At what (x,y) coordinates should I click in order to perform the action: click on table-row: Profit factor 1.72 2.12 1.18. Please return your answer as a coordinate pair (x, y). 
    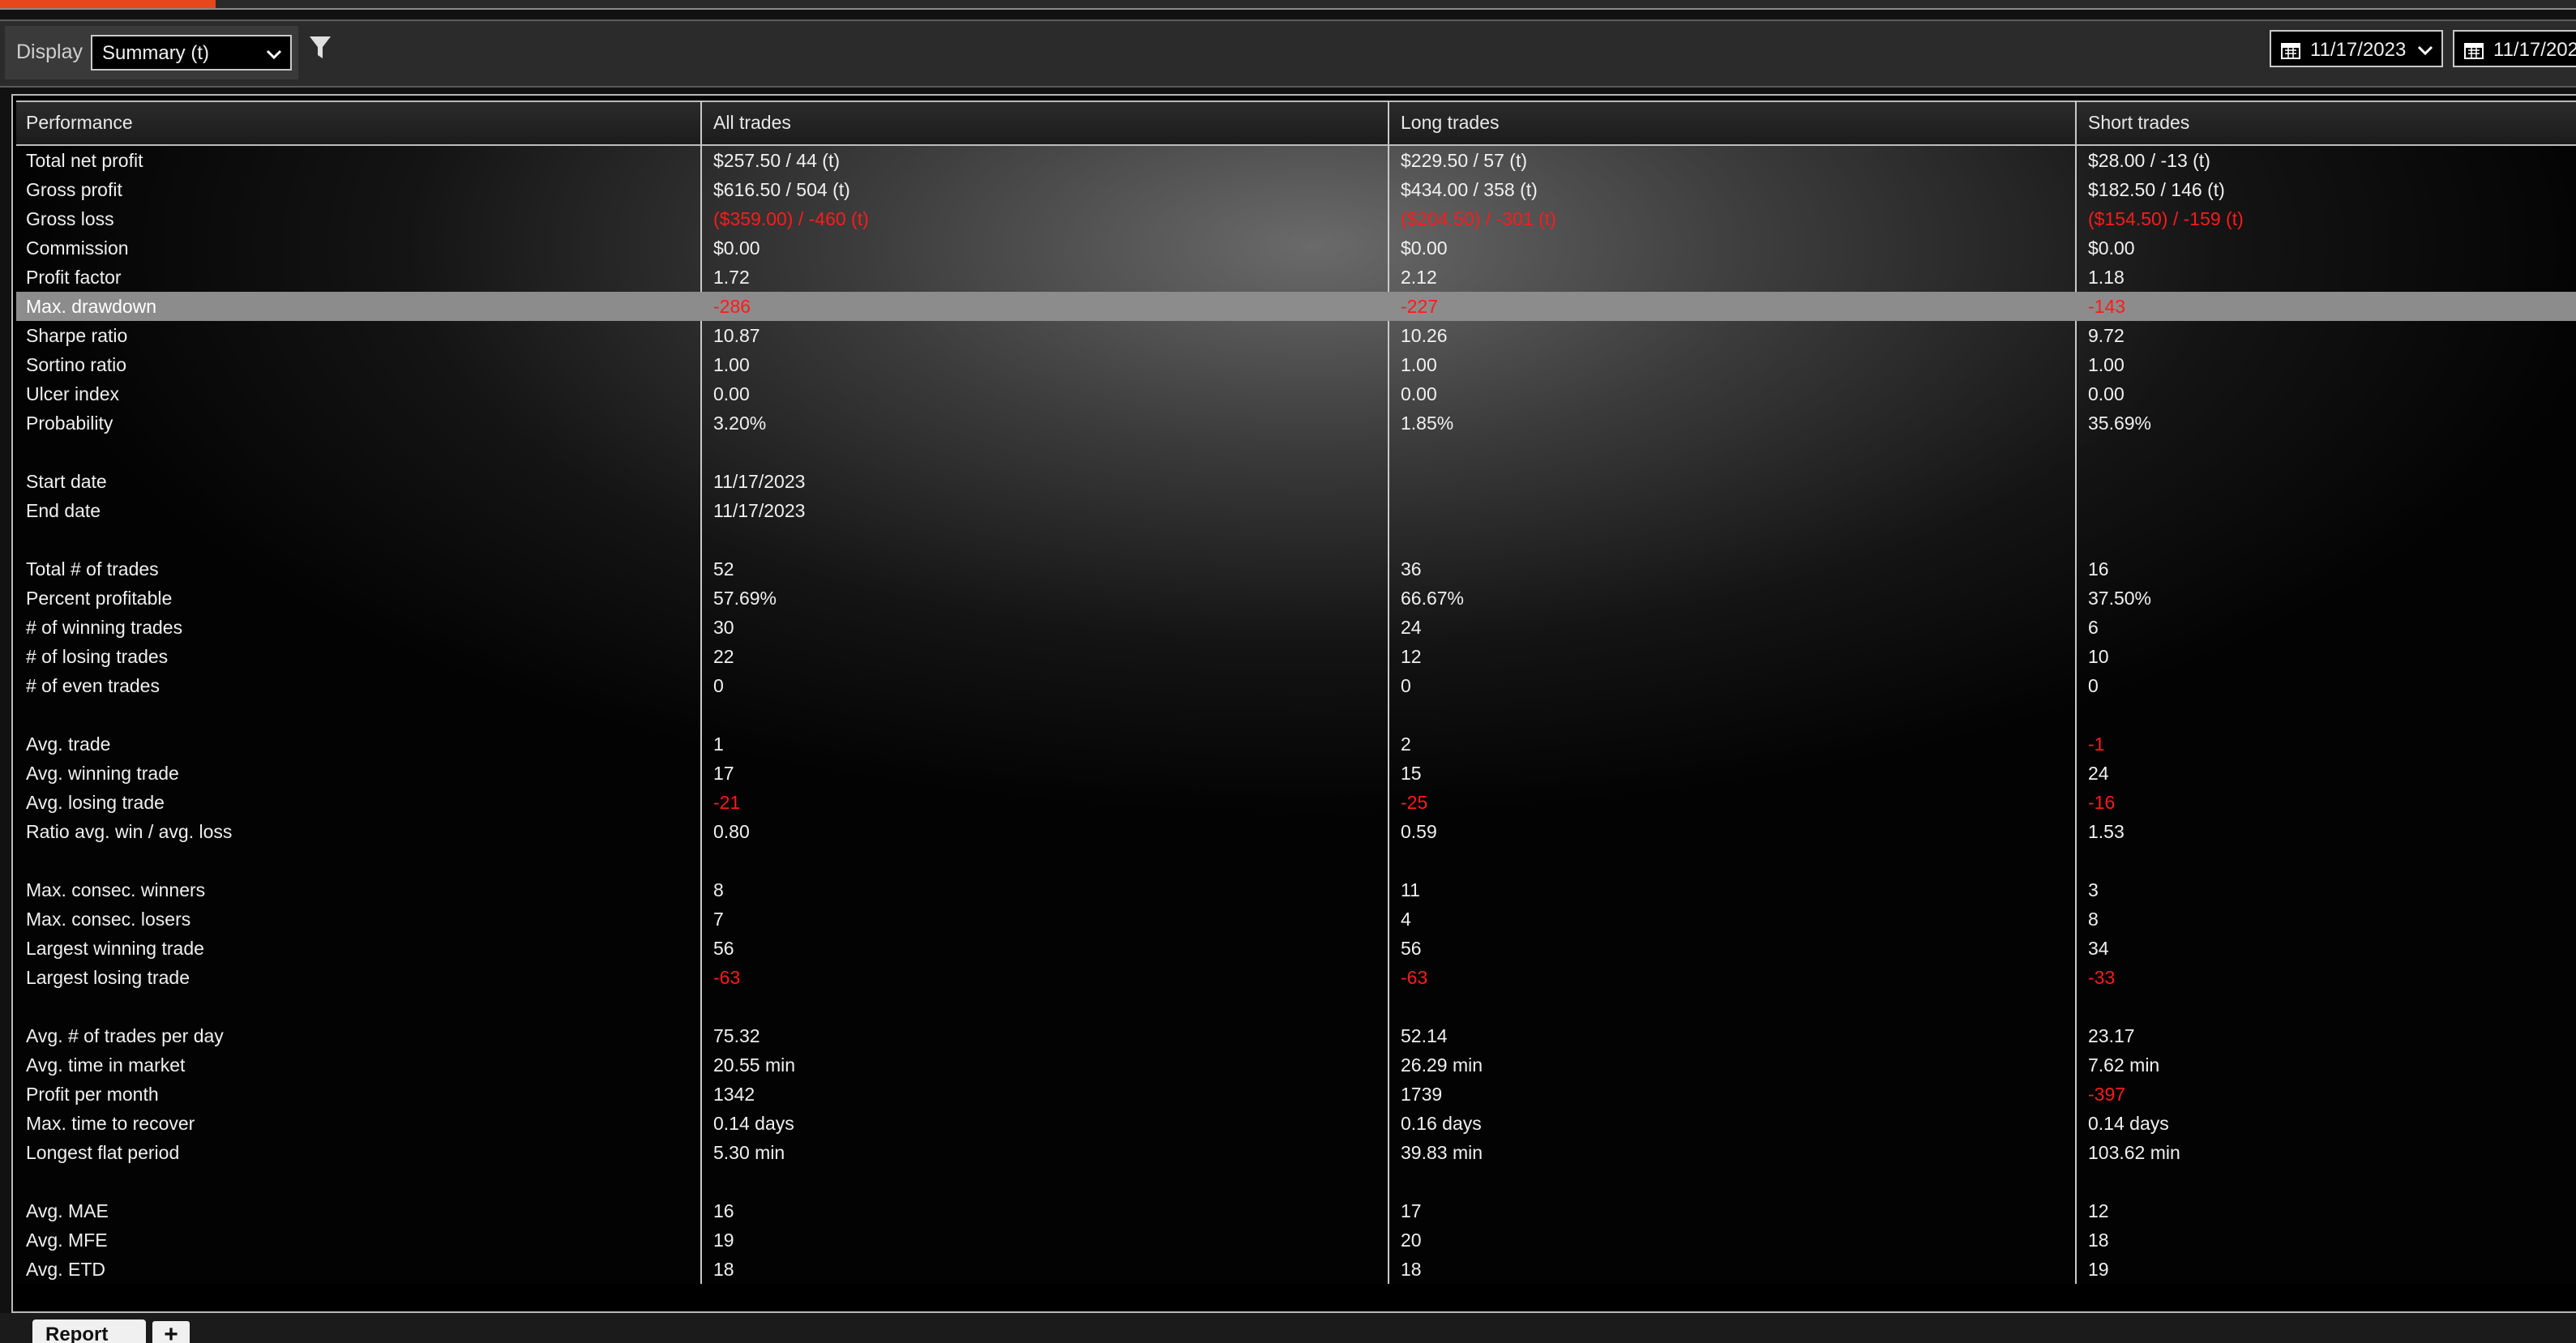
    Looking at the image, I should click on (1296, 277).